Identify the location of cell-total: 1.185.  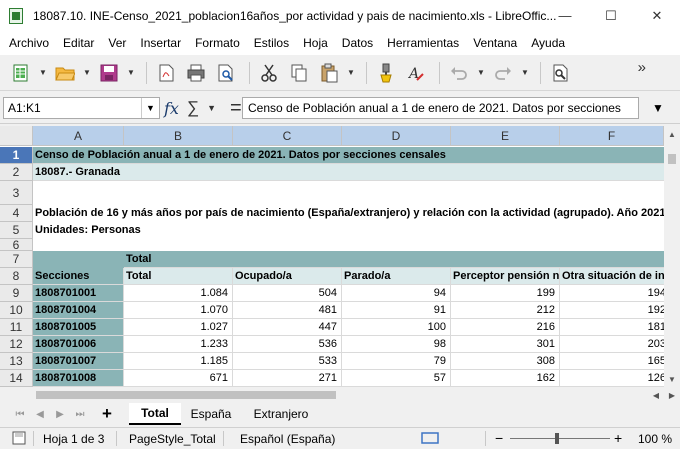
(178, 361).